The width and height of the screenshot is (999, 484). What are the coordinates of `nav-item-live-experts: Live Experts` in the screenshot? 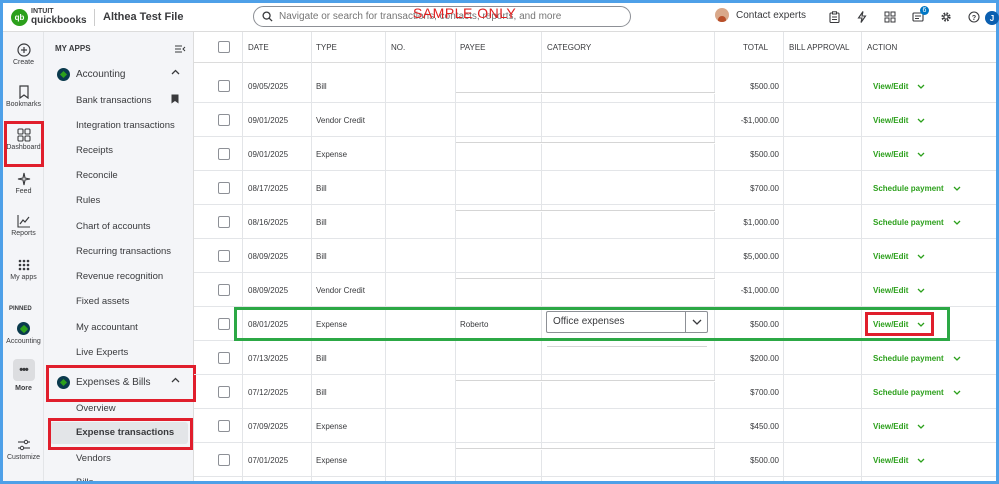 It's located at (102, 352).